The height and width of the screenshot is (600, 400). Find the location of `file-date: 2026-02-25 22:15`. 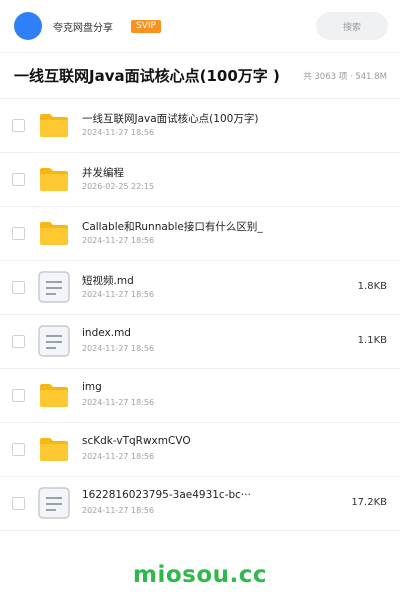

file-date: 2026-02-25 22:15 is located at coordinates (118, 186).